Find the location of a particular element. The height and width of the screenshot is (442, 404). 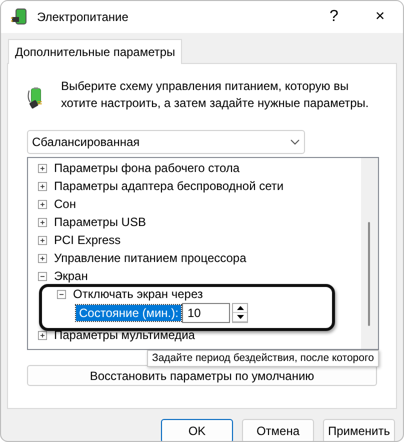

window-title: Электропитание is located at coordinates (82, 17).